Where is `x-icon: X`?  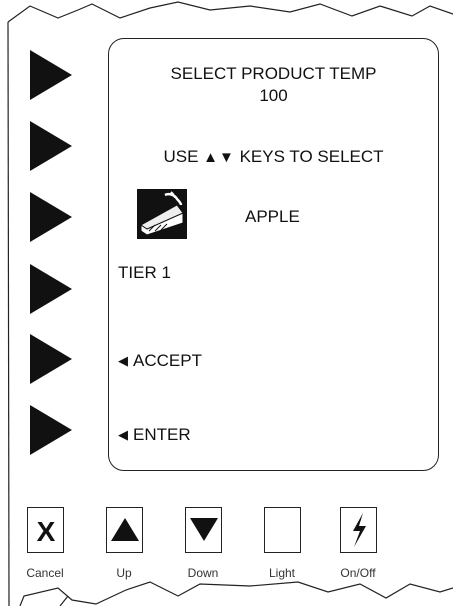 x-icon: X is located at coordinates (45, 531).